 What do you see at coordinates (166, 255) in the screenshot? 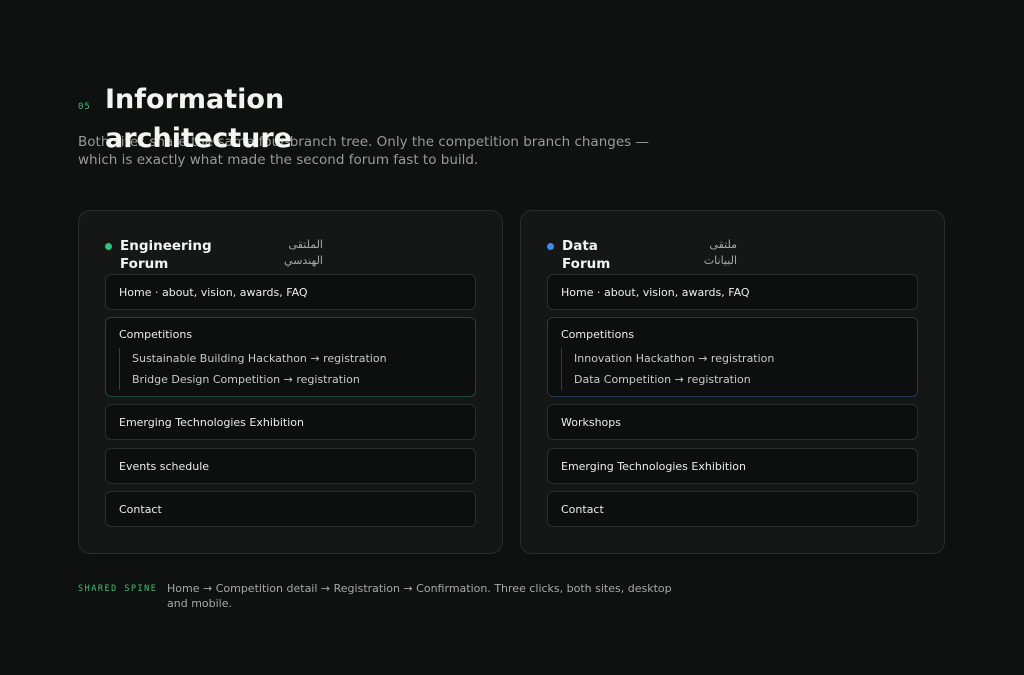
I see `site-name: Engineering Forum` at bounding box center [166, 255].